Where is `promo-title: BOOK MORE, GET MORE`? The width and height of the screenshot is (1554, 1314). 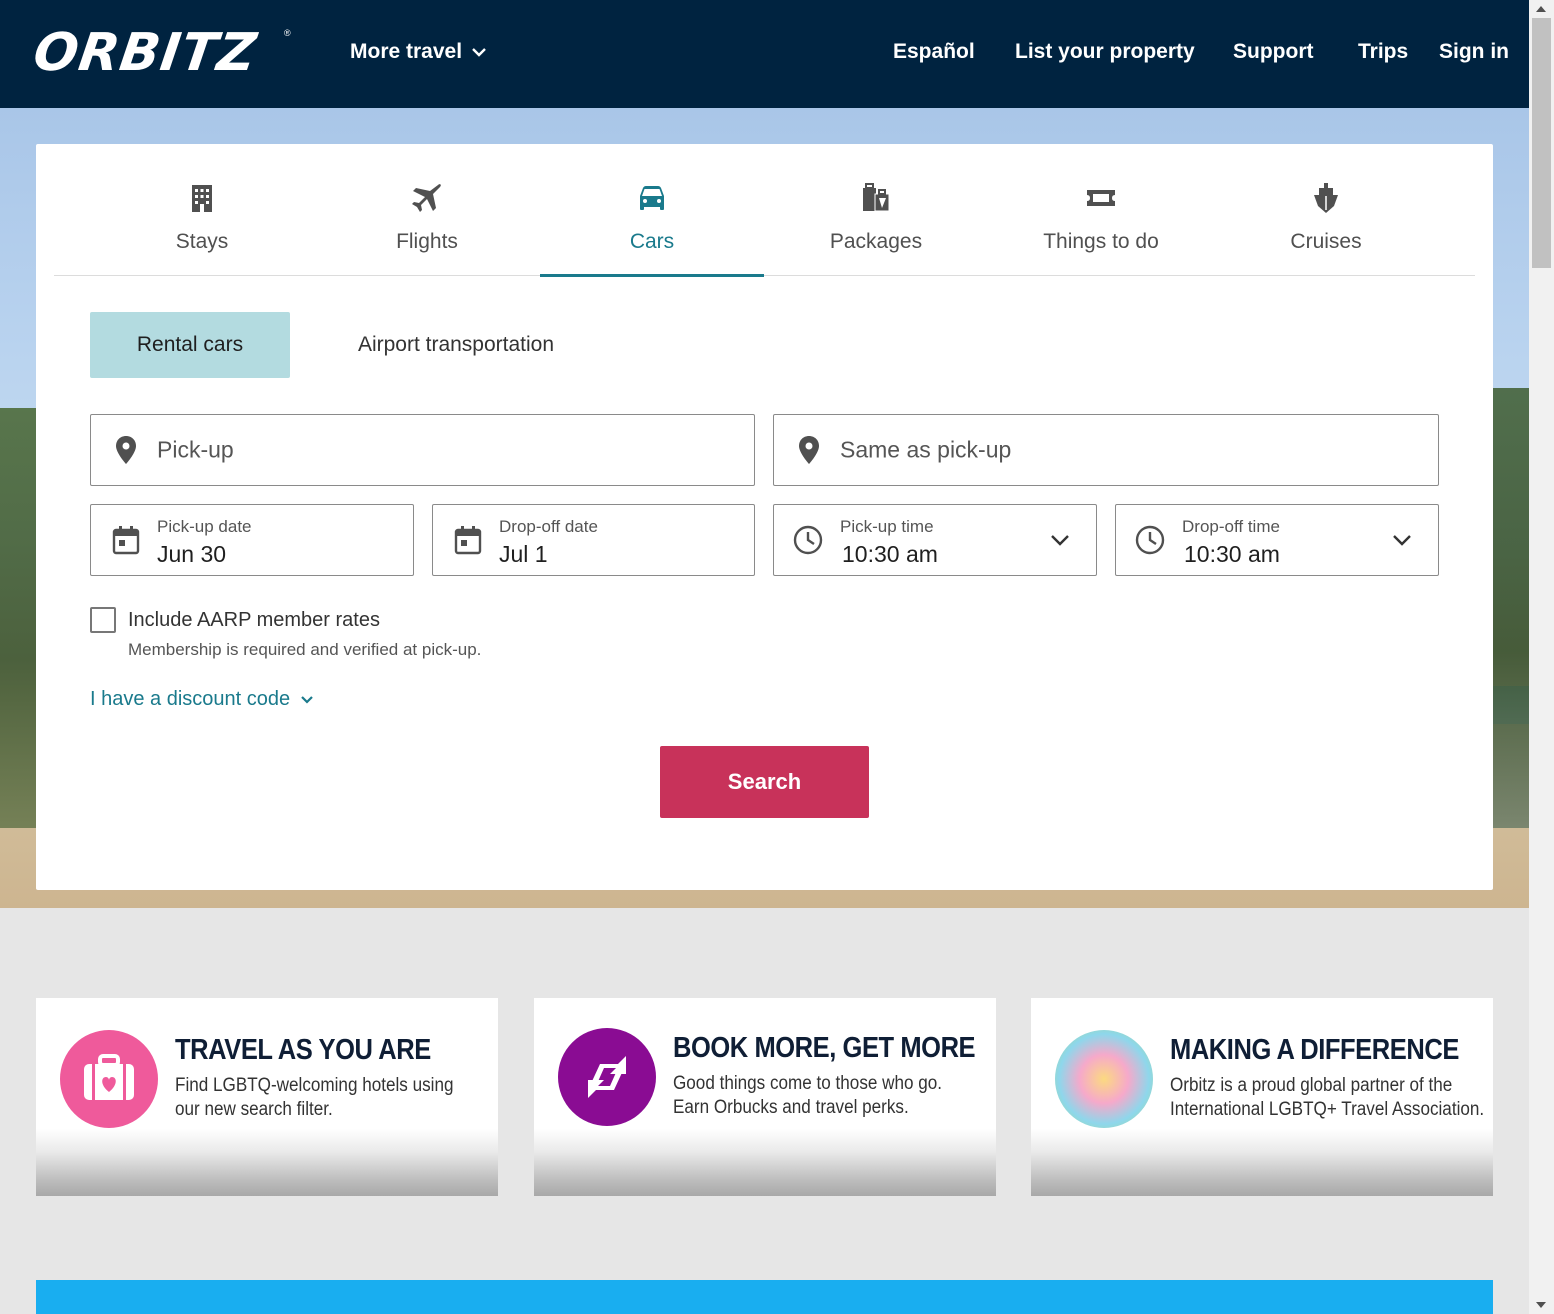
promo-title: BOOK MORE, GET MORE is located at coordinates (824, 1048).